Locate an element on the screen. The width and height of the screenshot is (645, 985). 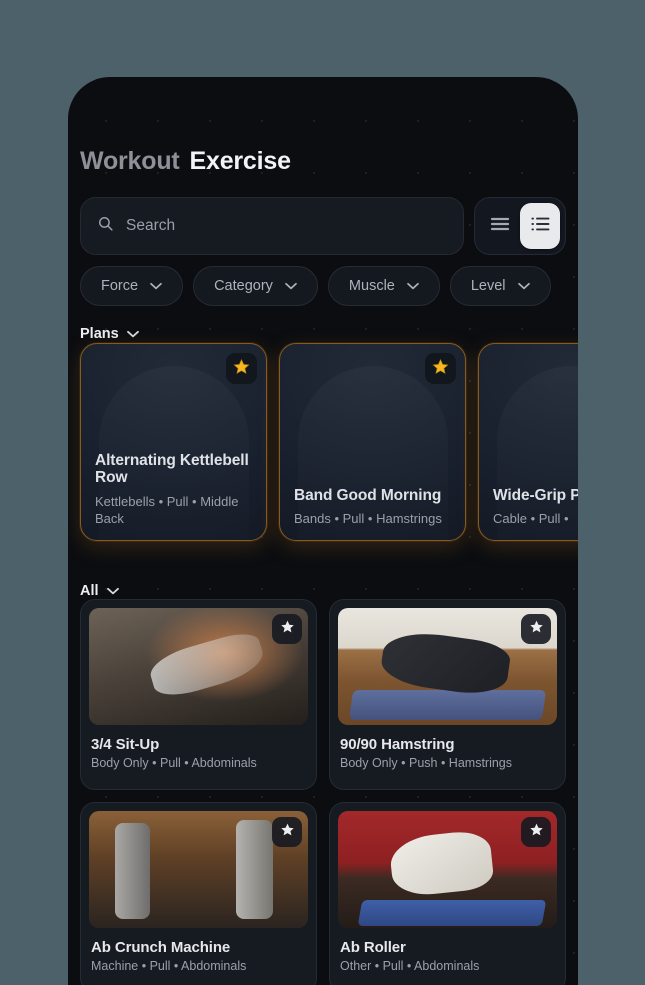
filter-chip-row: Force Category Muscle Level is located at coordinates (329, 286).